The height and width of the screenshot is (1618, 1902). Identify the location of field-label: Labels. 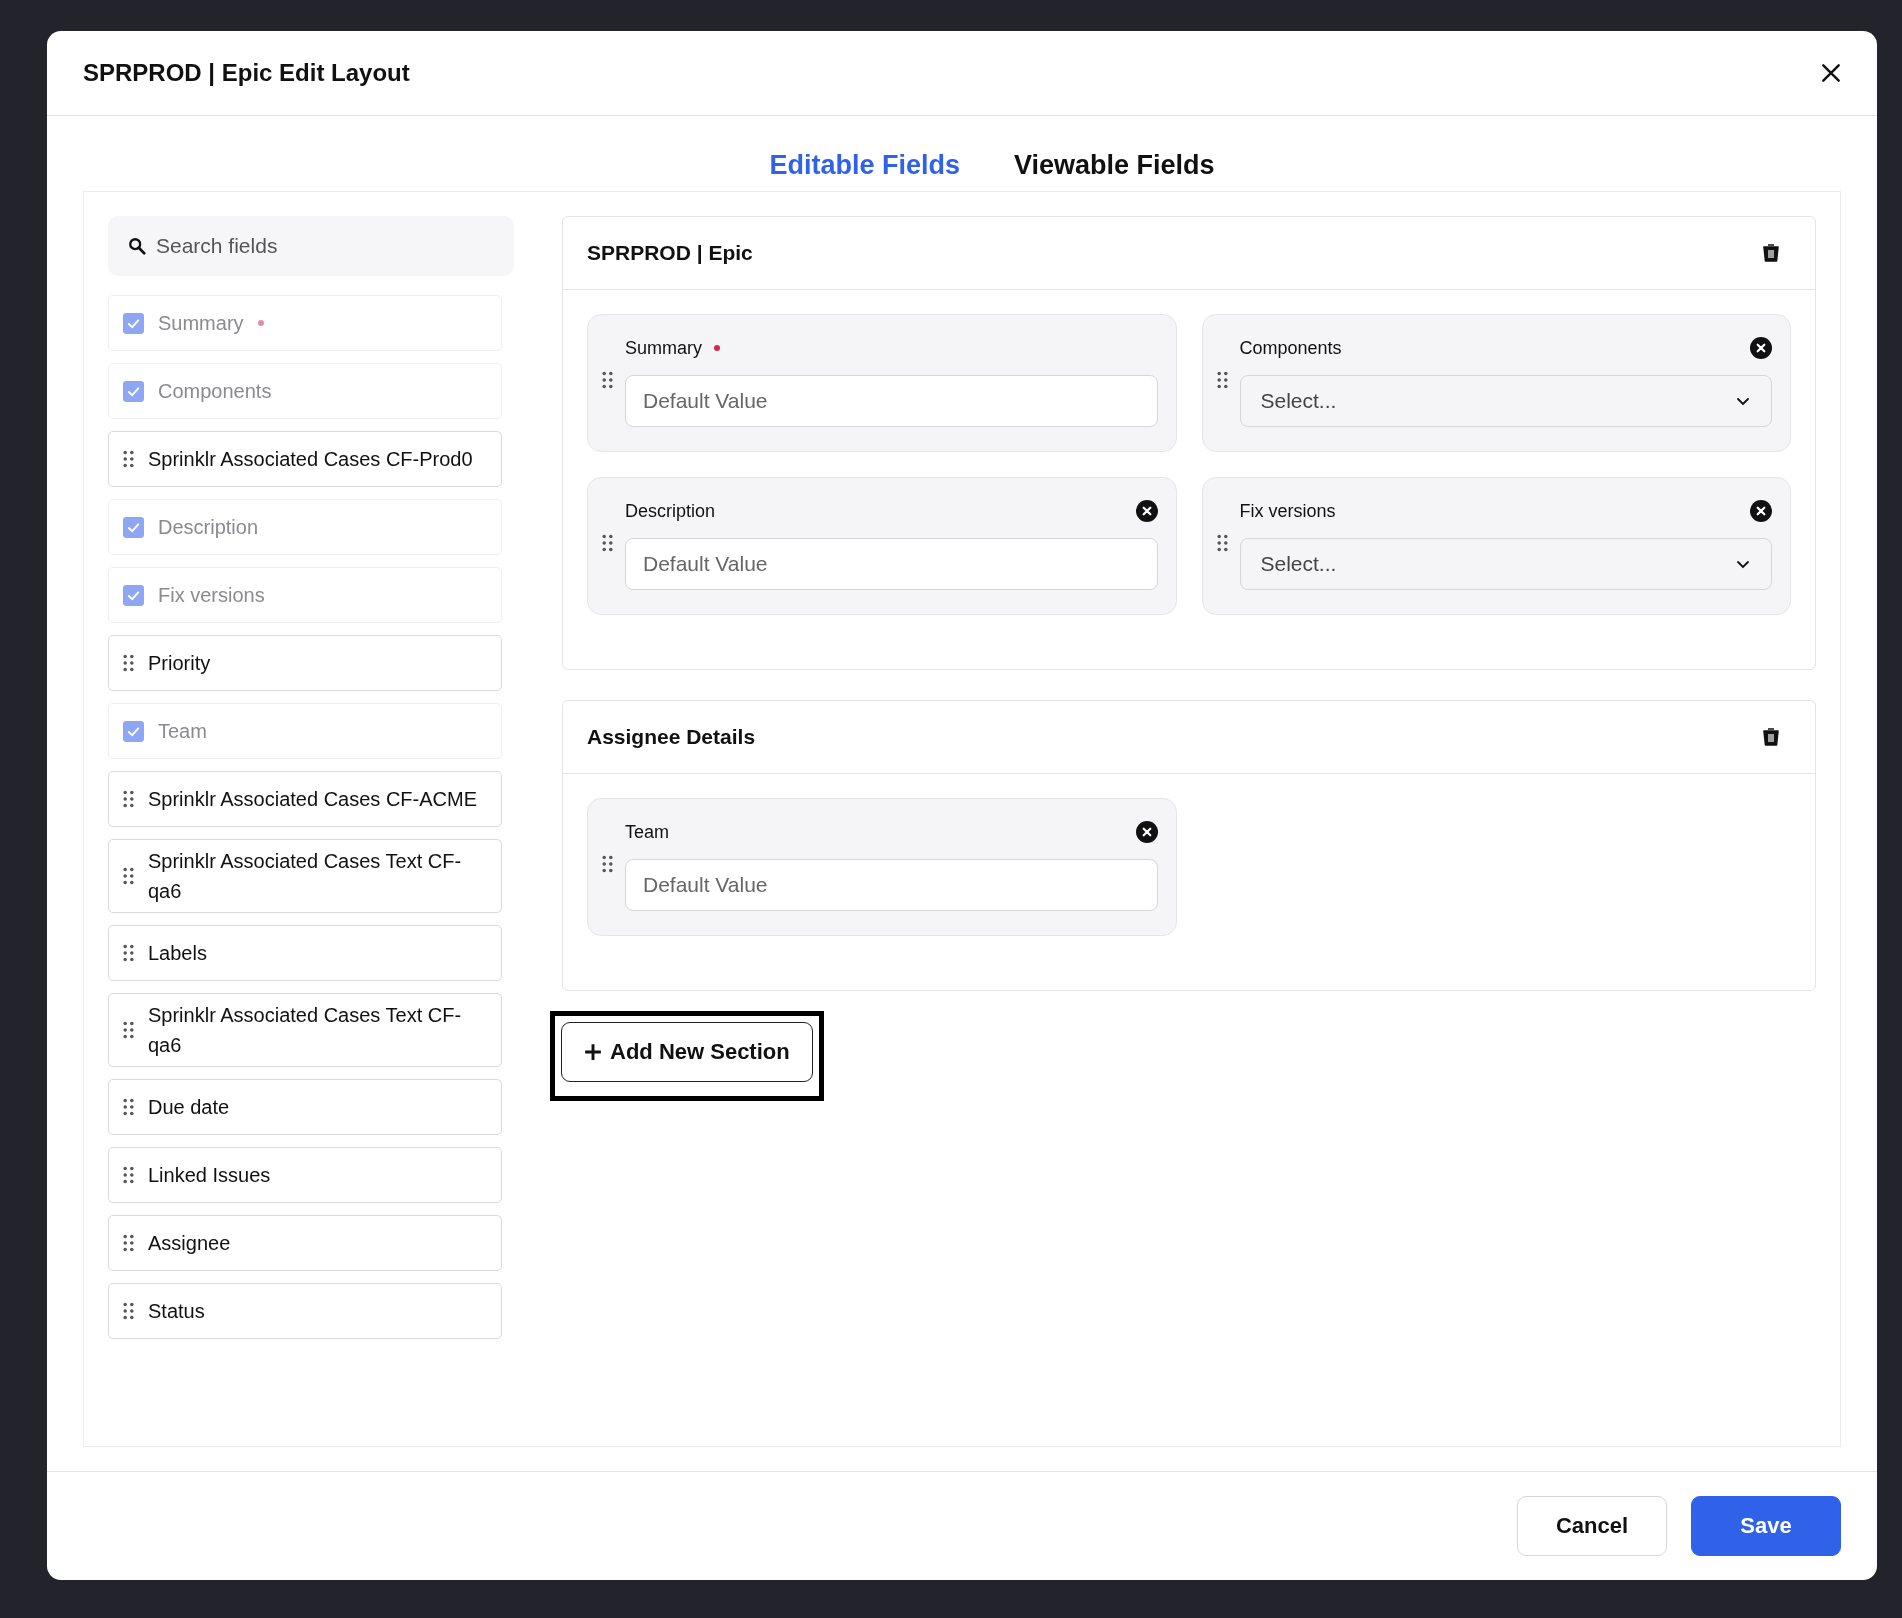
(177, 953).